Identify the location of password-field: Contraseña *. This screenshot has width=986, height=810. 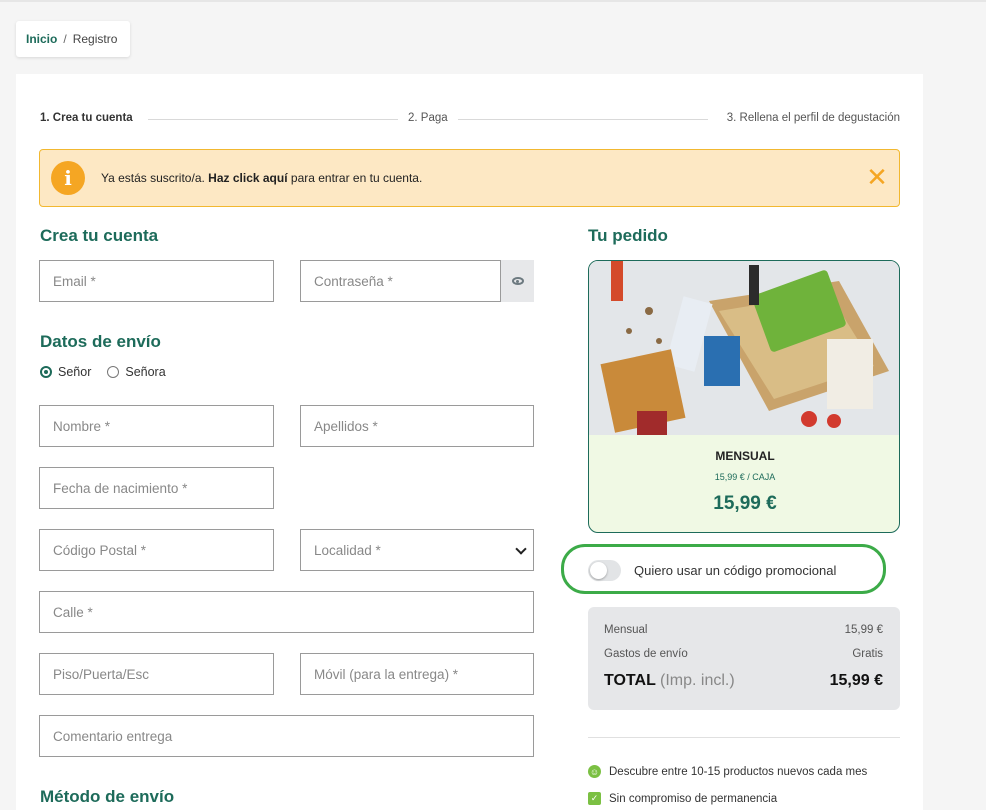
(400, 281).